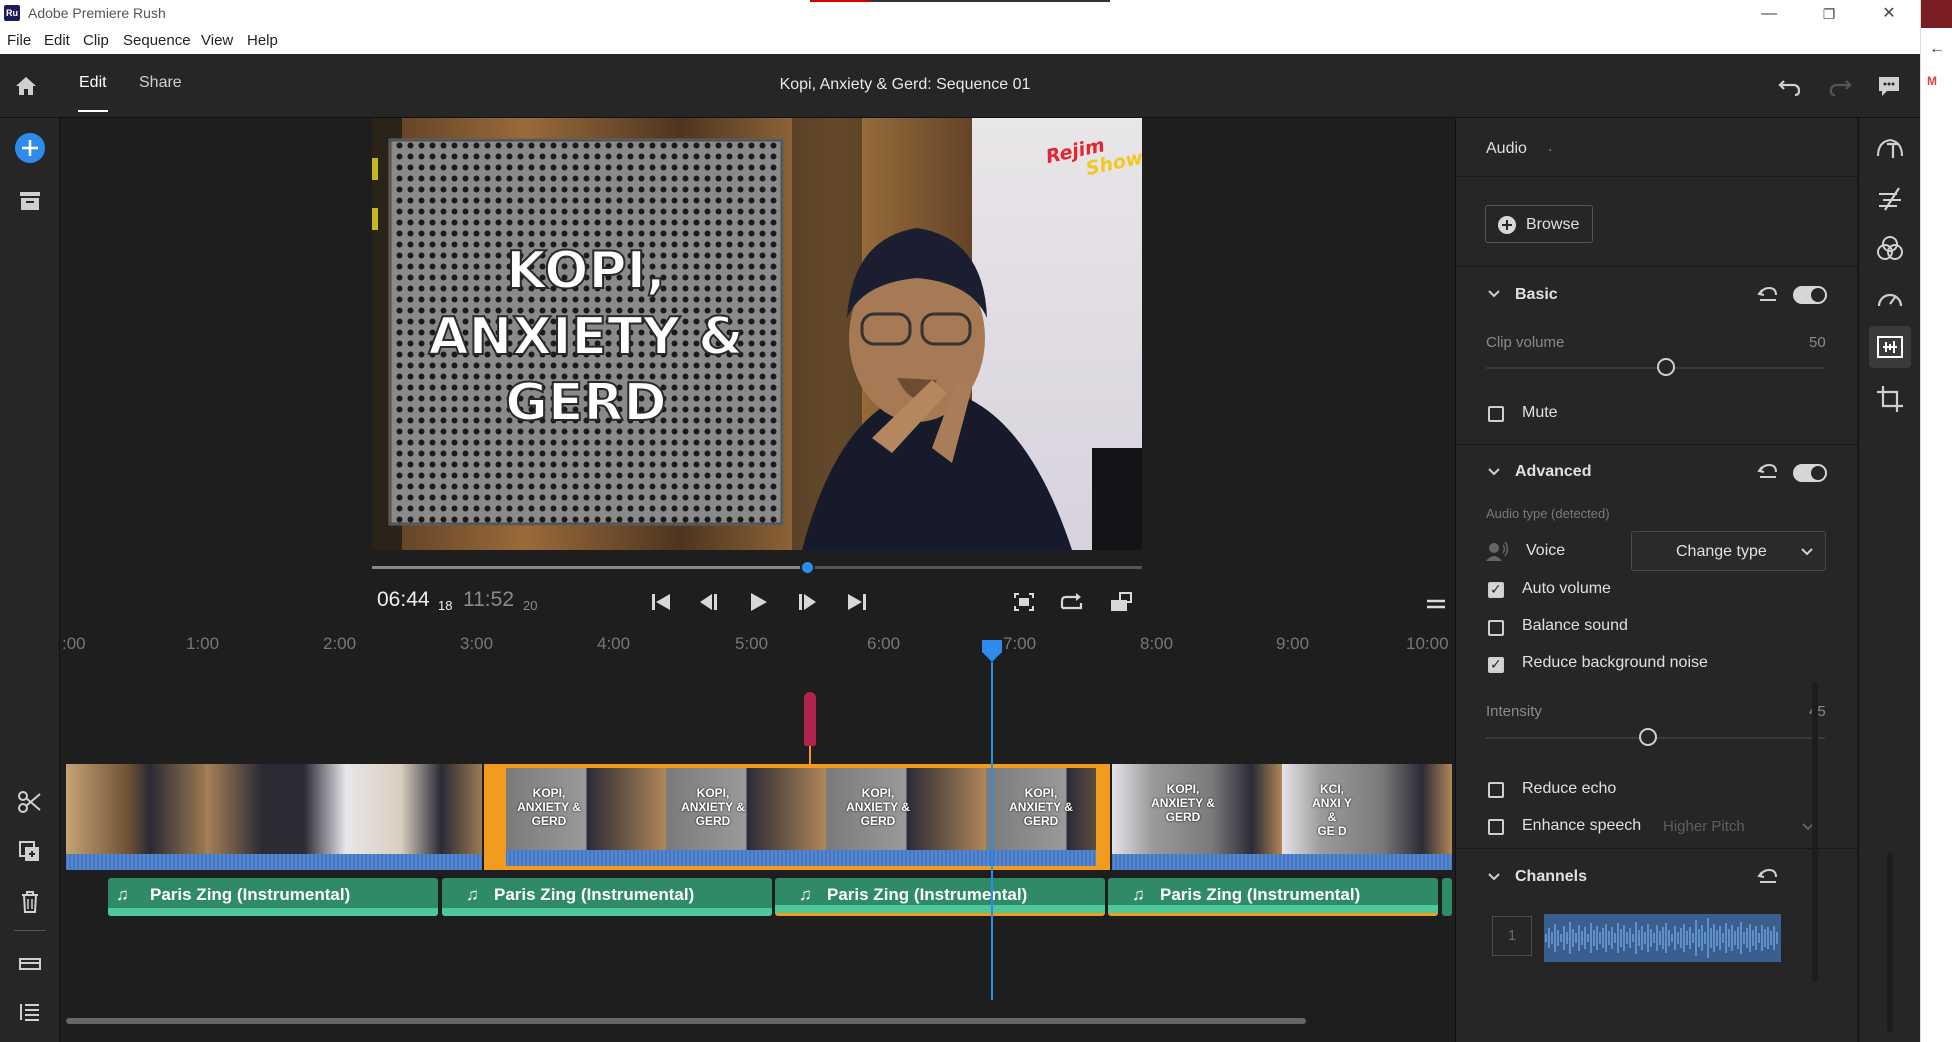 The height and width of the screenshot is (1042, 1952). I want to click on color-icon, so click(1890, 249).